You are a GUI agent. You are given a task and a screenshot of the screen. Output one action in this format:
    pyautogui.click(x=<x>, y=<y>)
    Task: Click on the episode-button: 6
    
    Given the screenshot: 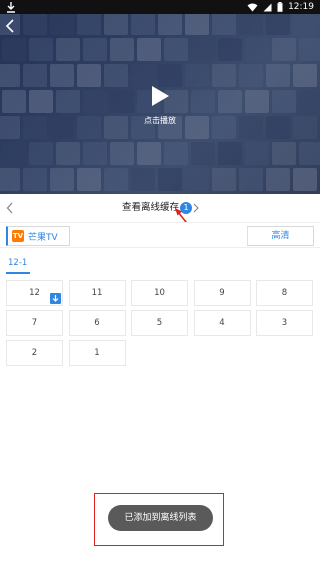 What is the action you would take?
    pyautogui.click(x=97, y=323)
    